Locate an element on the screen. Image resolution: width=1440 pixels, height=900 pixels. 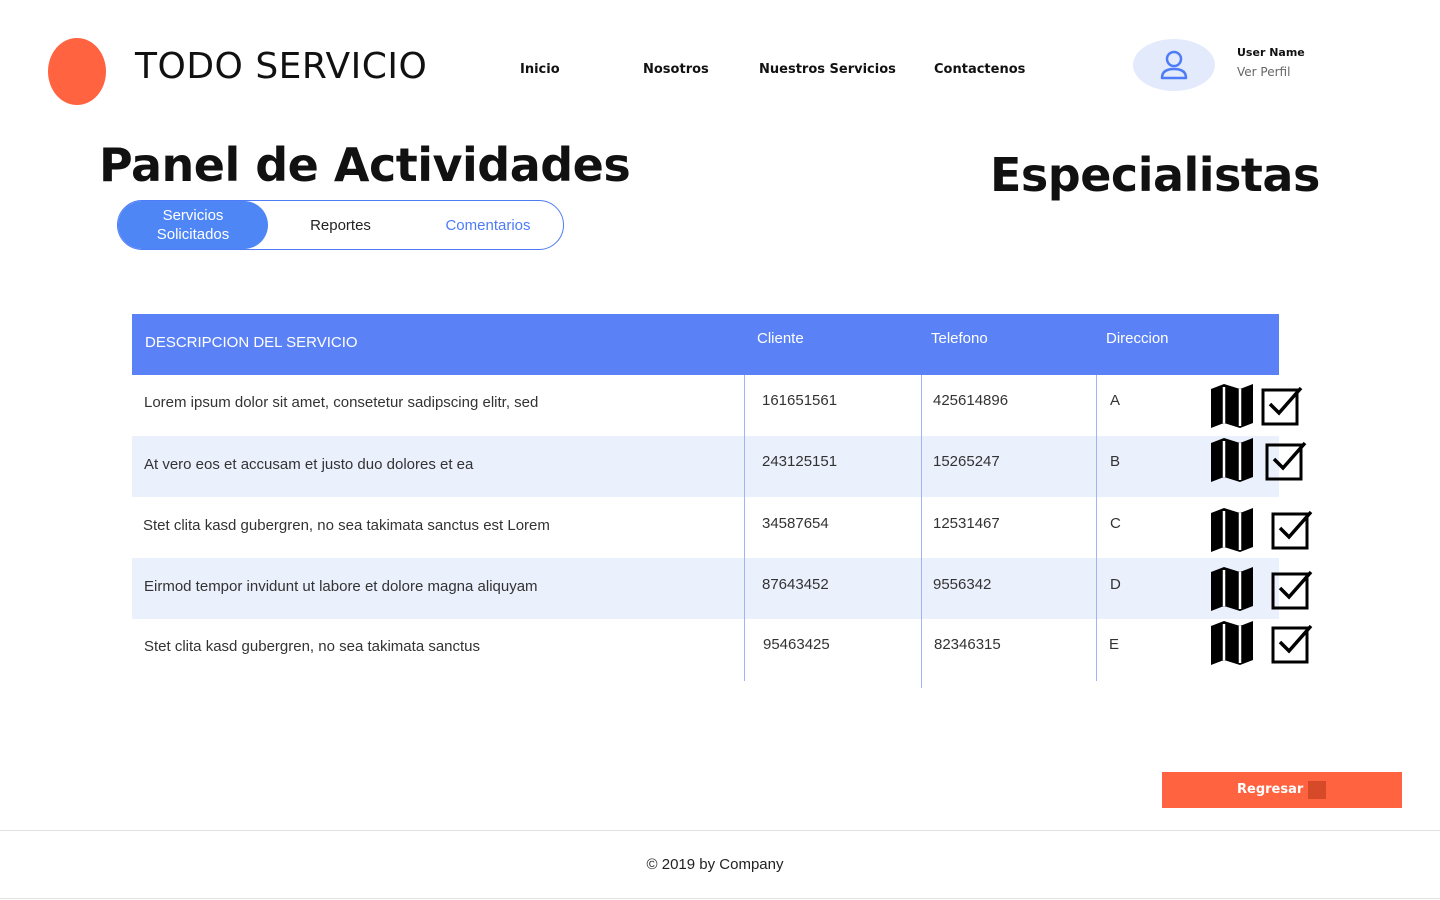
back-button-icon is located at coordinates (1317, 790).